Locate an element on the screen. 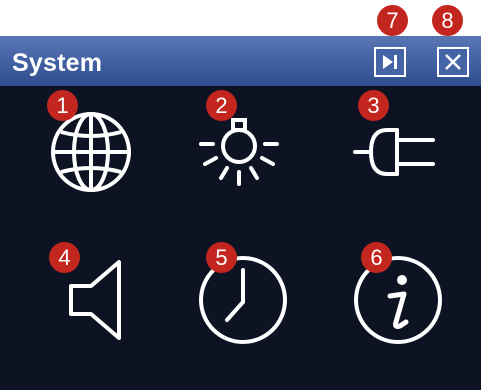 The height and width of the screenshot is (390, 481). close-icon is located at coordinates (453, 62).